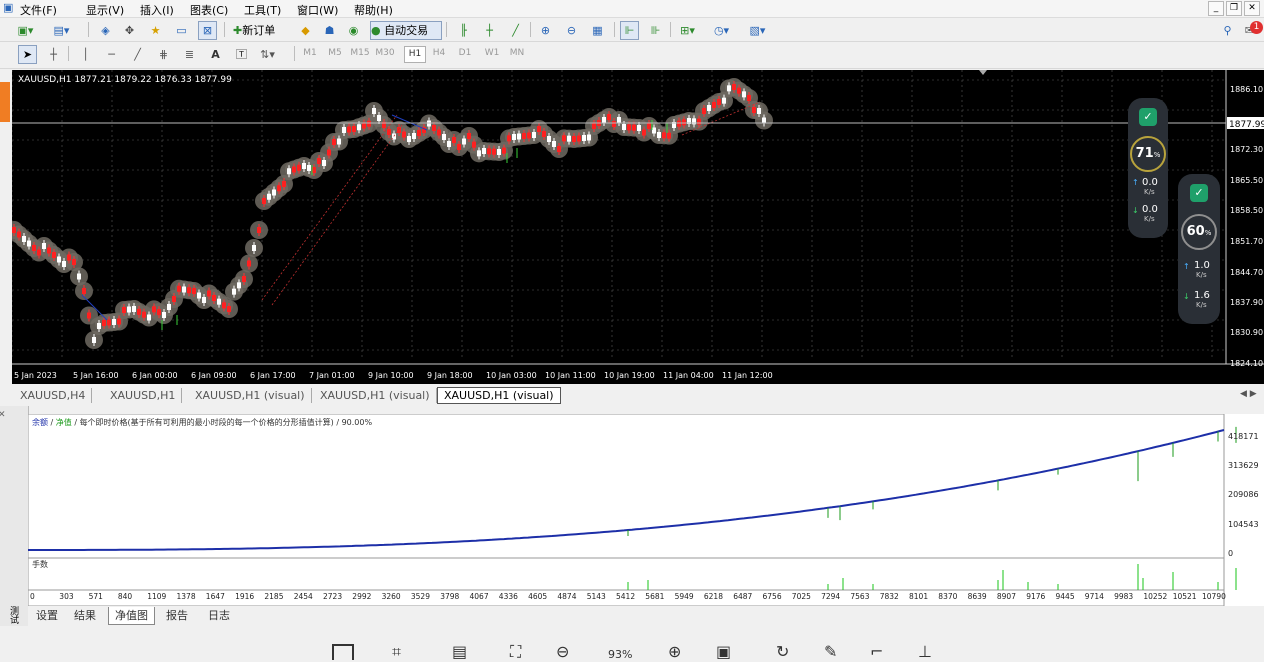 The height and width of the screenshot is (662, 1264). What do you see at coordinates (64, 422) in the screenshot?
I see `legend-equity: 净值` at bounding box center [64, 422].